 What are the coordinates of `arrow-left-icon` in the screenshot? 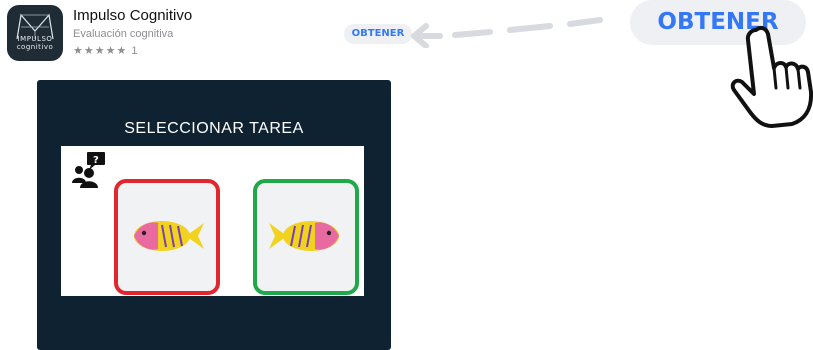 It's located at (507, 32).